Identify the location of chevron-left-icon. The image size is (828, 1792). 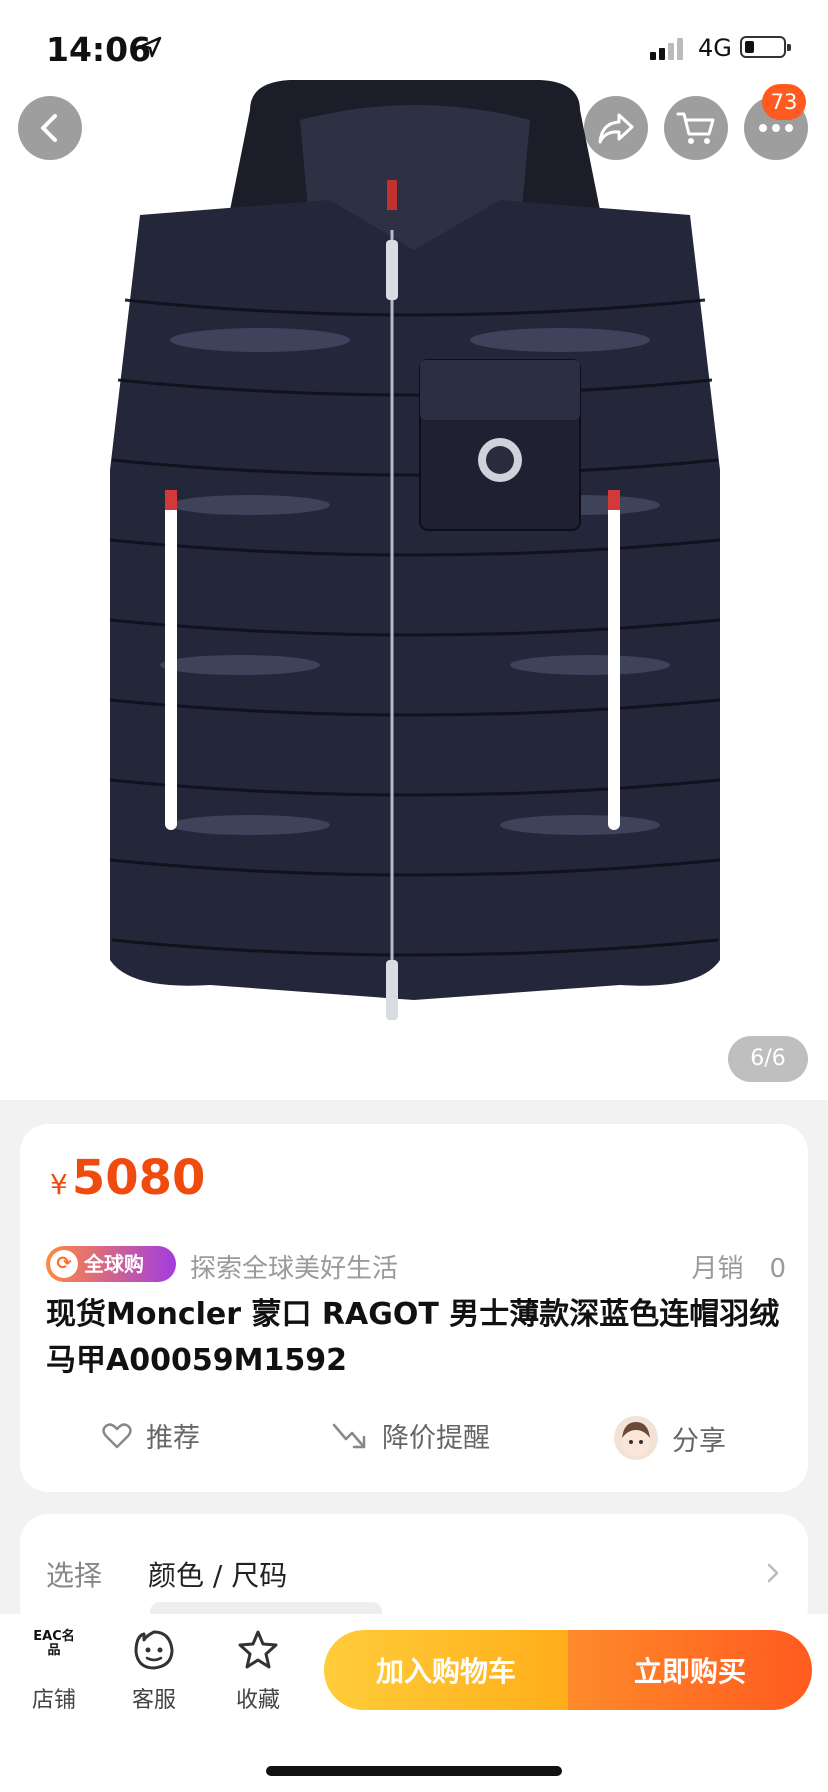
(49, 128).